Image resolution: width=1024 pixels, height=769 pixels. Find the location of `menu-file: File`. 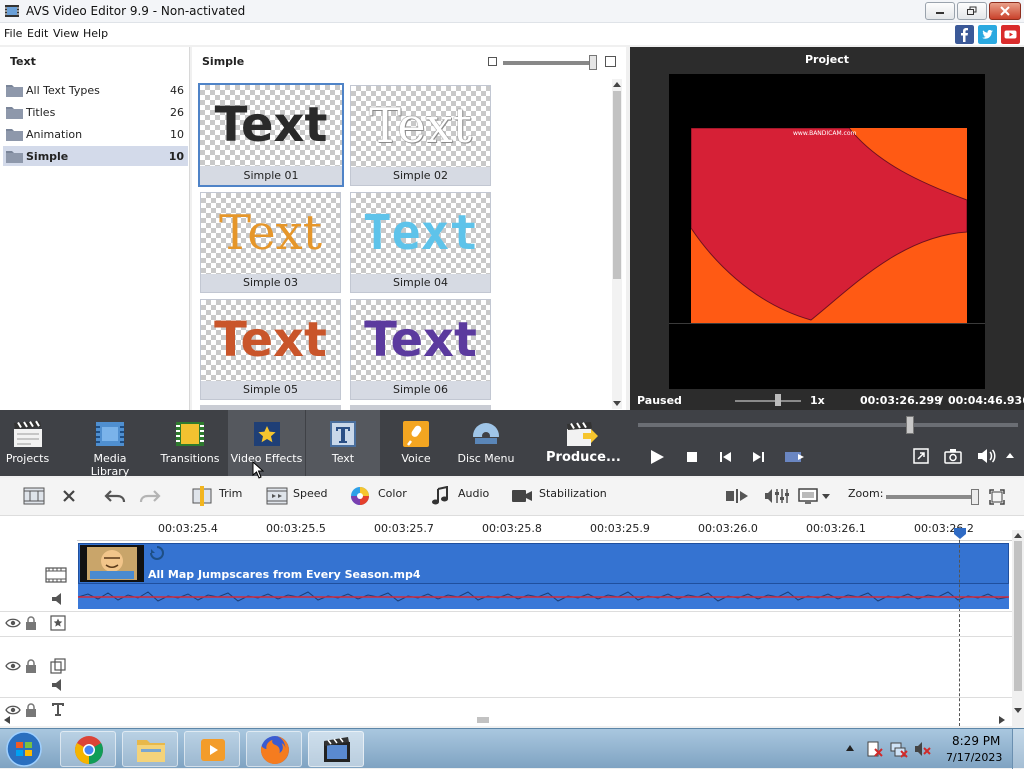

menu-file: File is located at coordinates (13, 33).